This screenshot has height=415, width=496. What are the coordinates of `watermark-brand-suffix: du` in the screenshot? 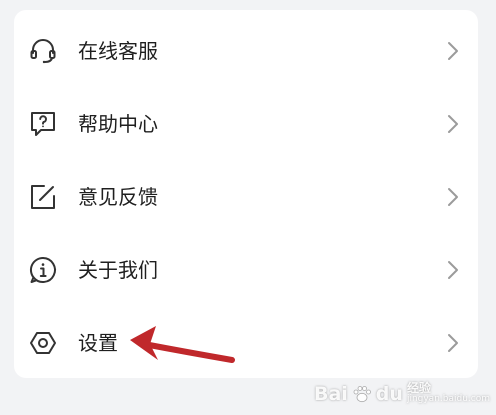 It's located at (389, 394).